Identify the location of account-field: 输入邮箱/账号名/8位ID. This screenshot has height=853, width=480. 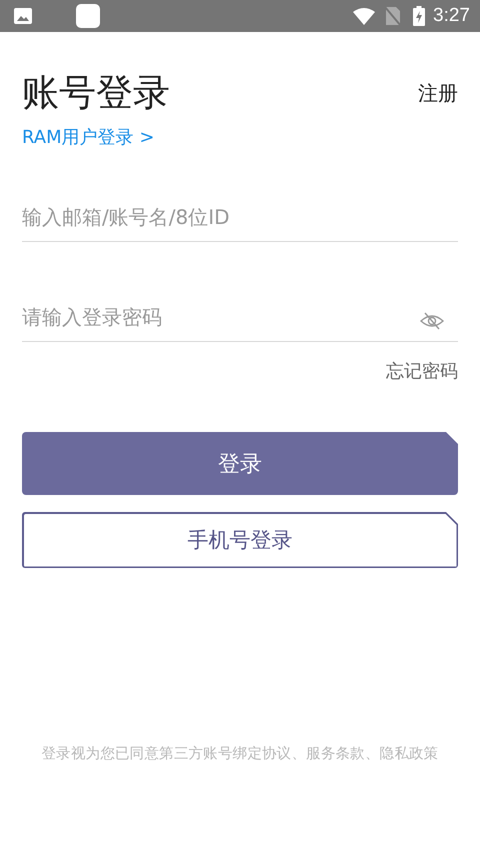
(240, 217).